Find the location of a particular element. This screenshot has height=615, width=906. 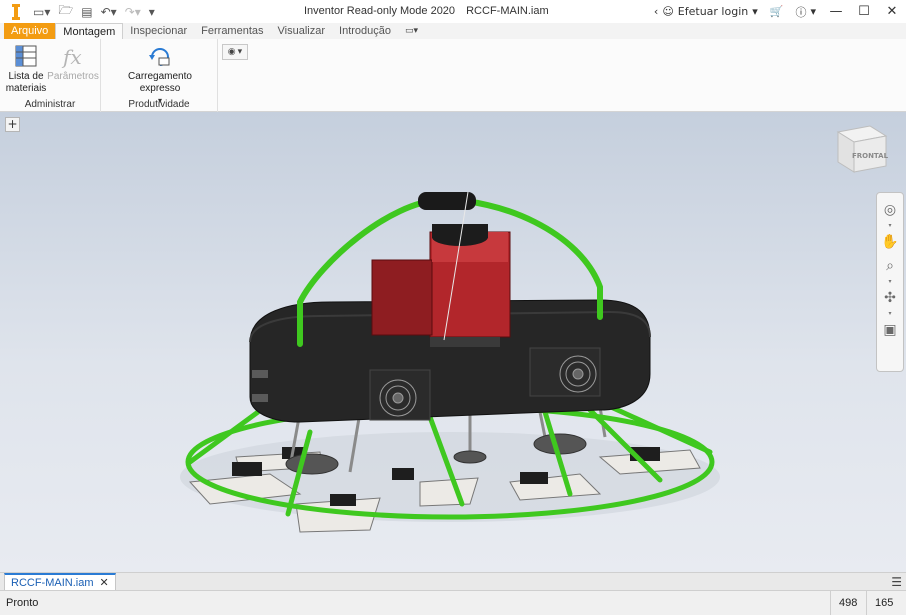

panel-title-administrar: Administrar is located at coordinates (50, 104).